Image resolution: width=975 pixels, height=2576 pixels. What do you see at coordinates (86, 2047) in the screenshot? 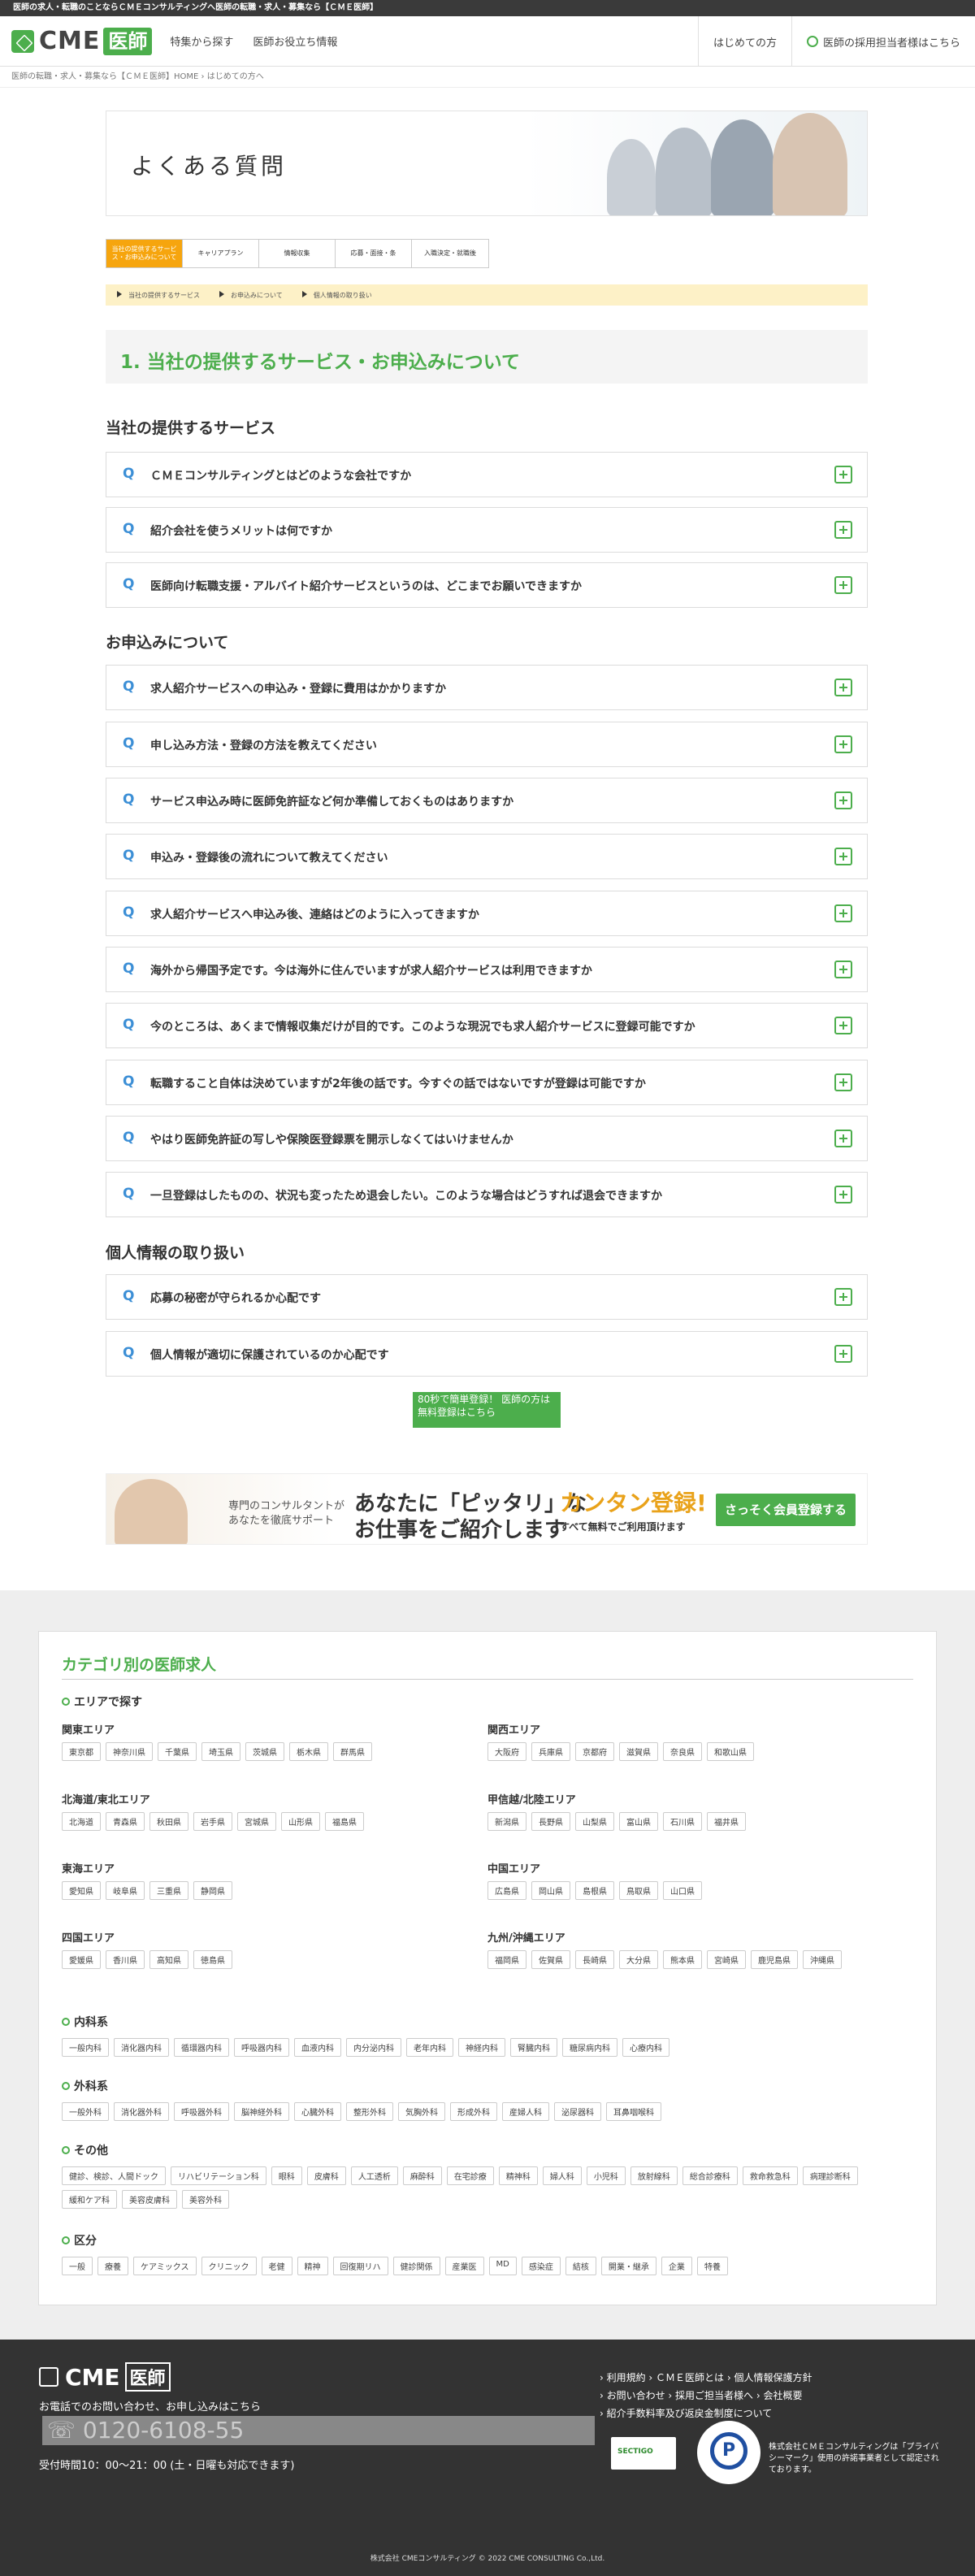
I see `specialty-chip: 一般内科` at bounding box center [86, 2047].